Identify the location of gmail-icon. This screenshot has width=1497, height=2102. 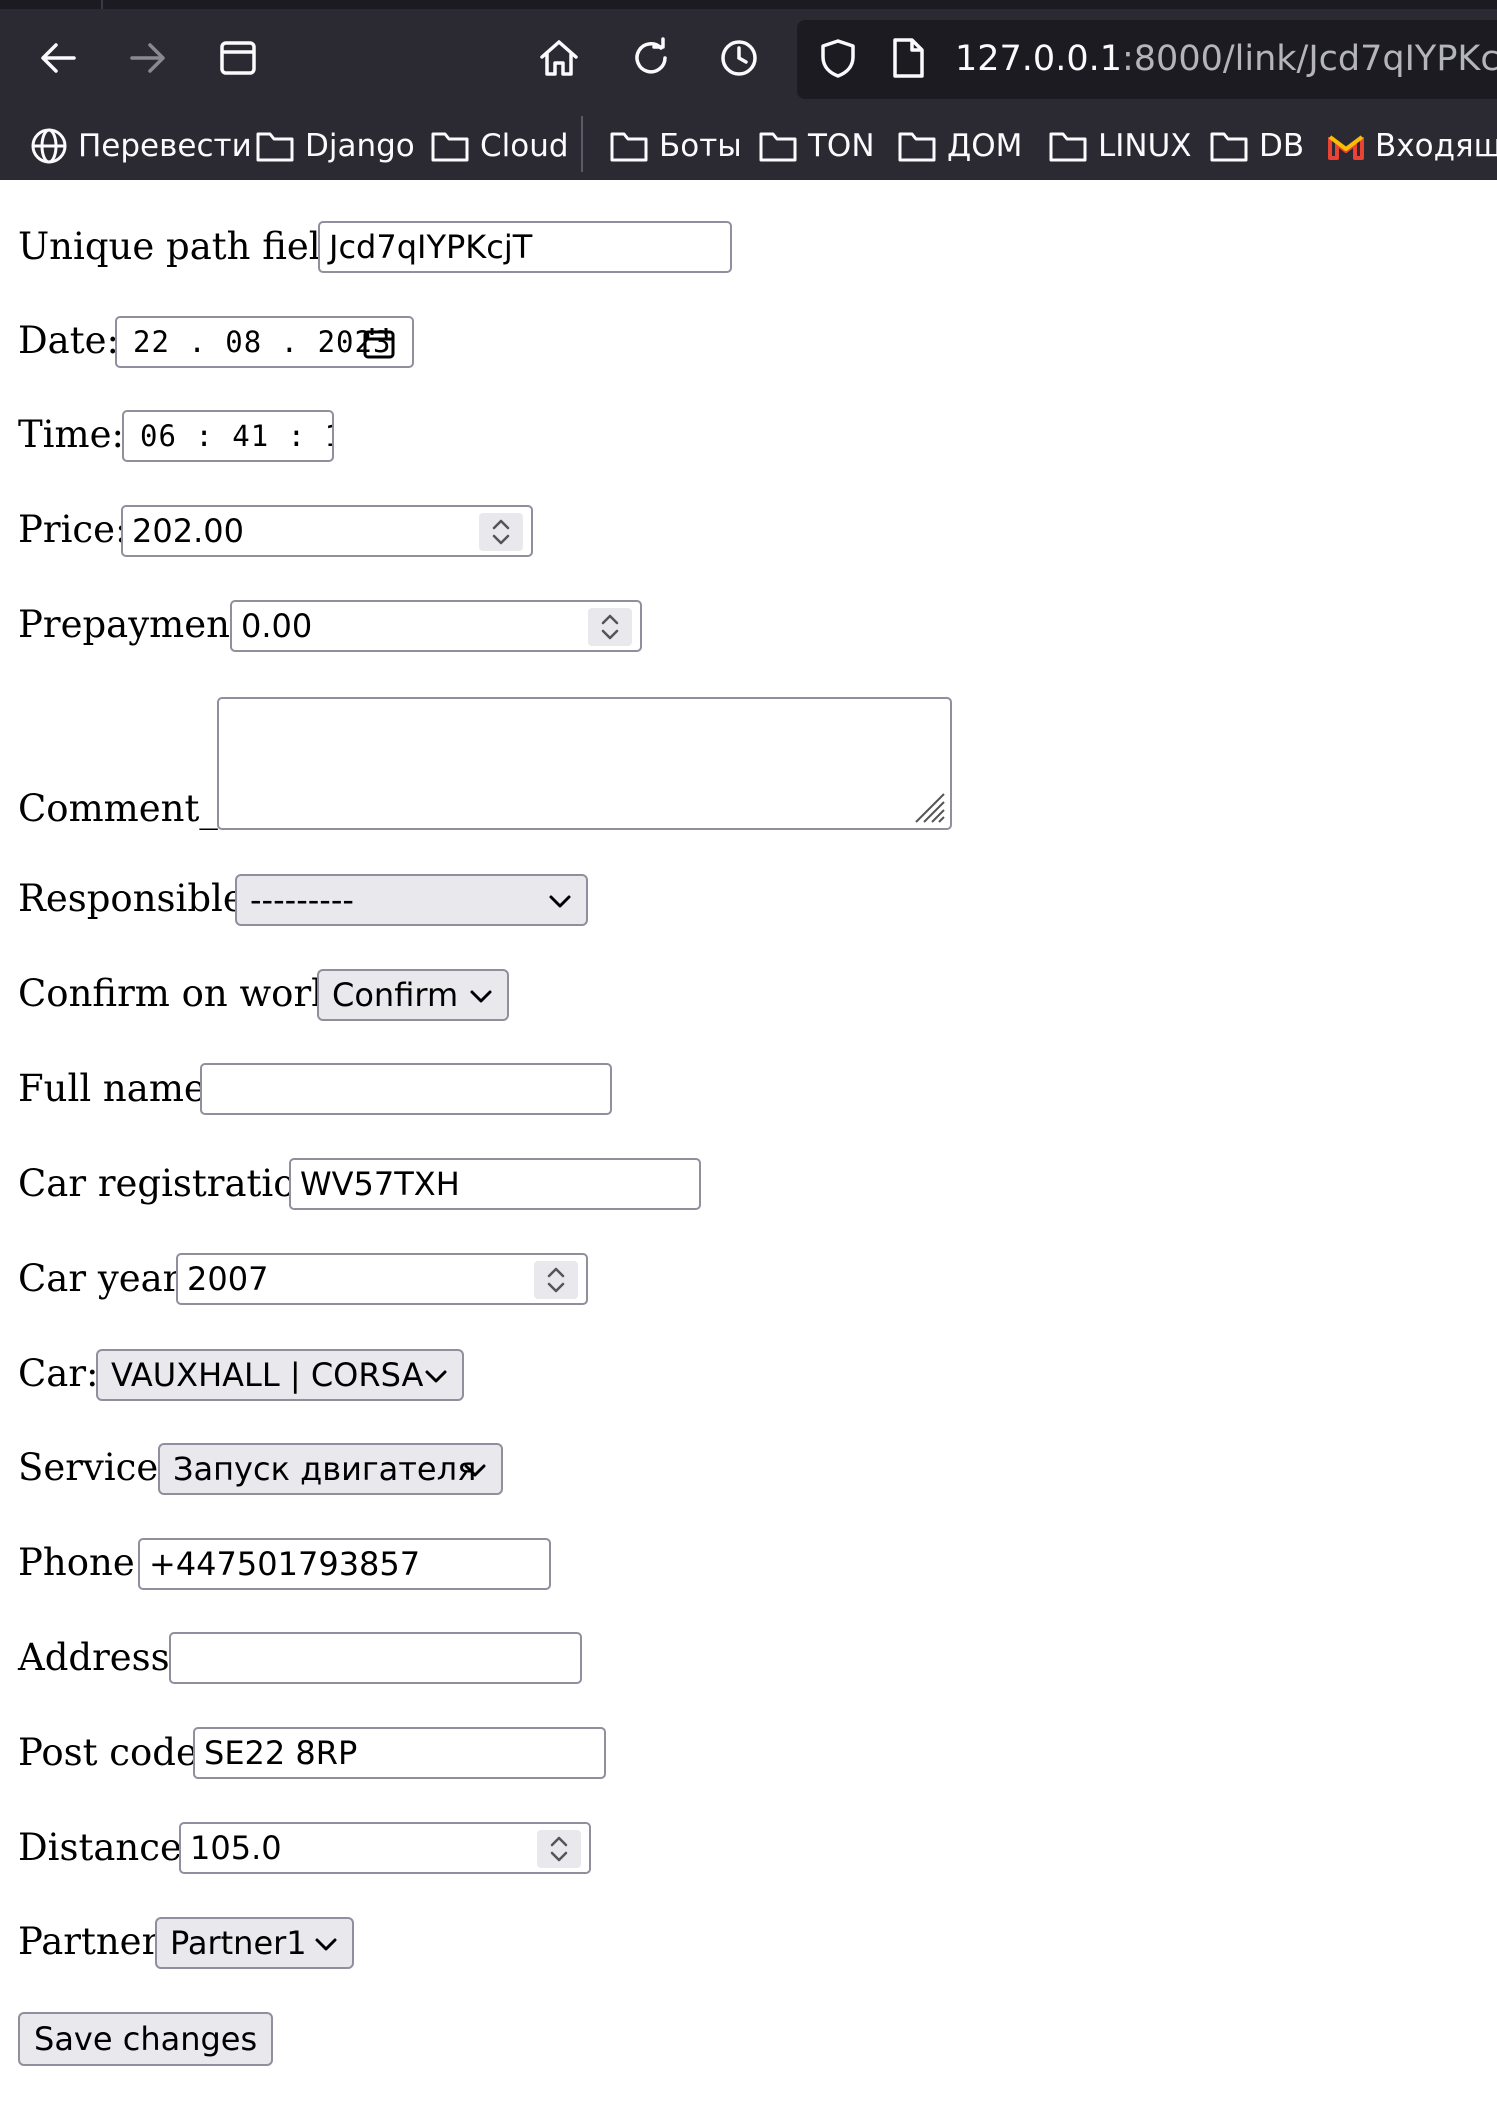
(1346, 147).